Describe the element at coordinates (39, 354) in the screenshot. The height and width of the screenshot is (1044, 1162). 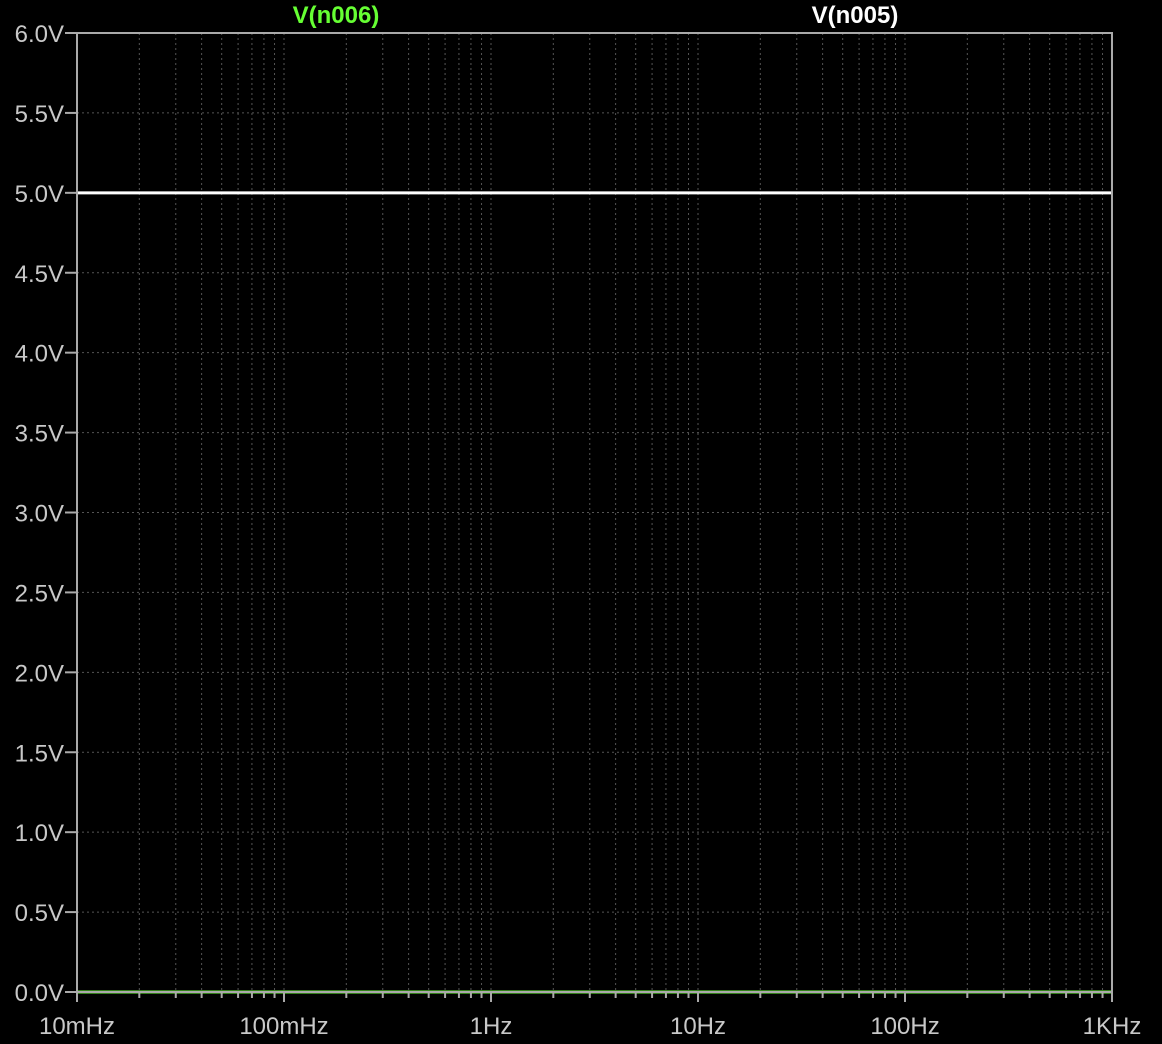
I see `y-tick-label: 4.0V` at that location.